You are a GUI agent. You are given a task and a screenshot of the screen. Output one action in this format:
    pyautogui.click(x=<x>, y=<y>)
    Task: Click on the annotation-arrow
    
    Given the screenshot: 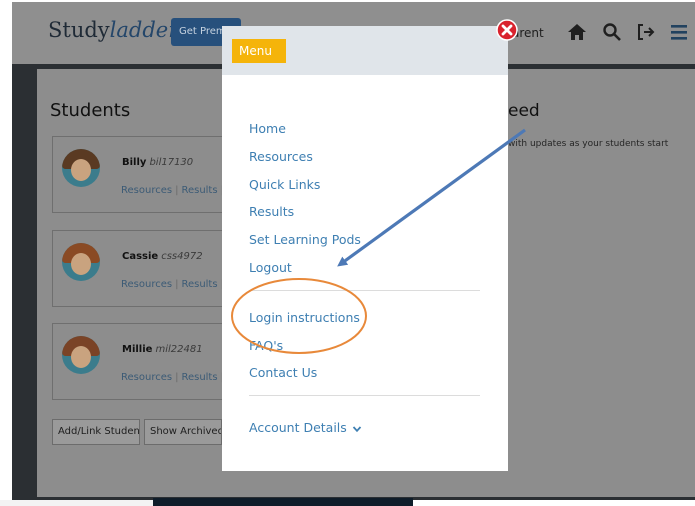 What is the action you would take?
    pyautogui.click(x=431, y=197)
    